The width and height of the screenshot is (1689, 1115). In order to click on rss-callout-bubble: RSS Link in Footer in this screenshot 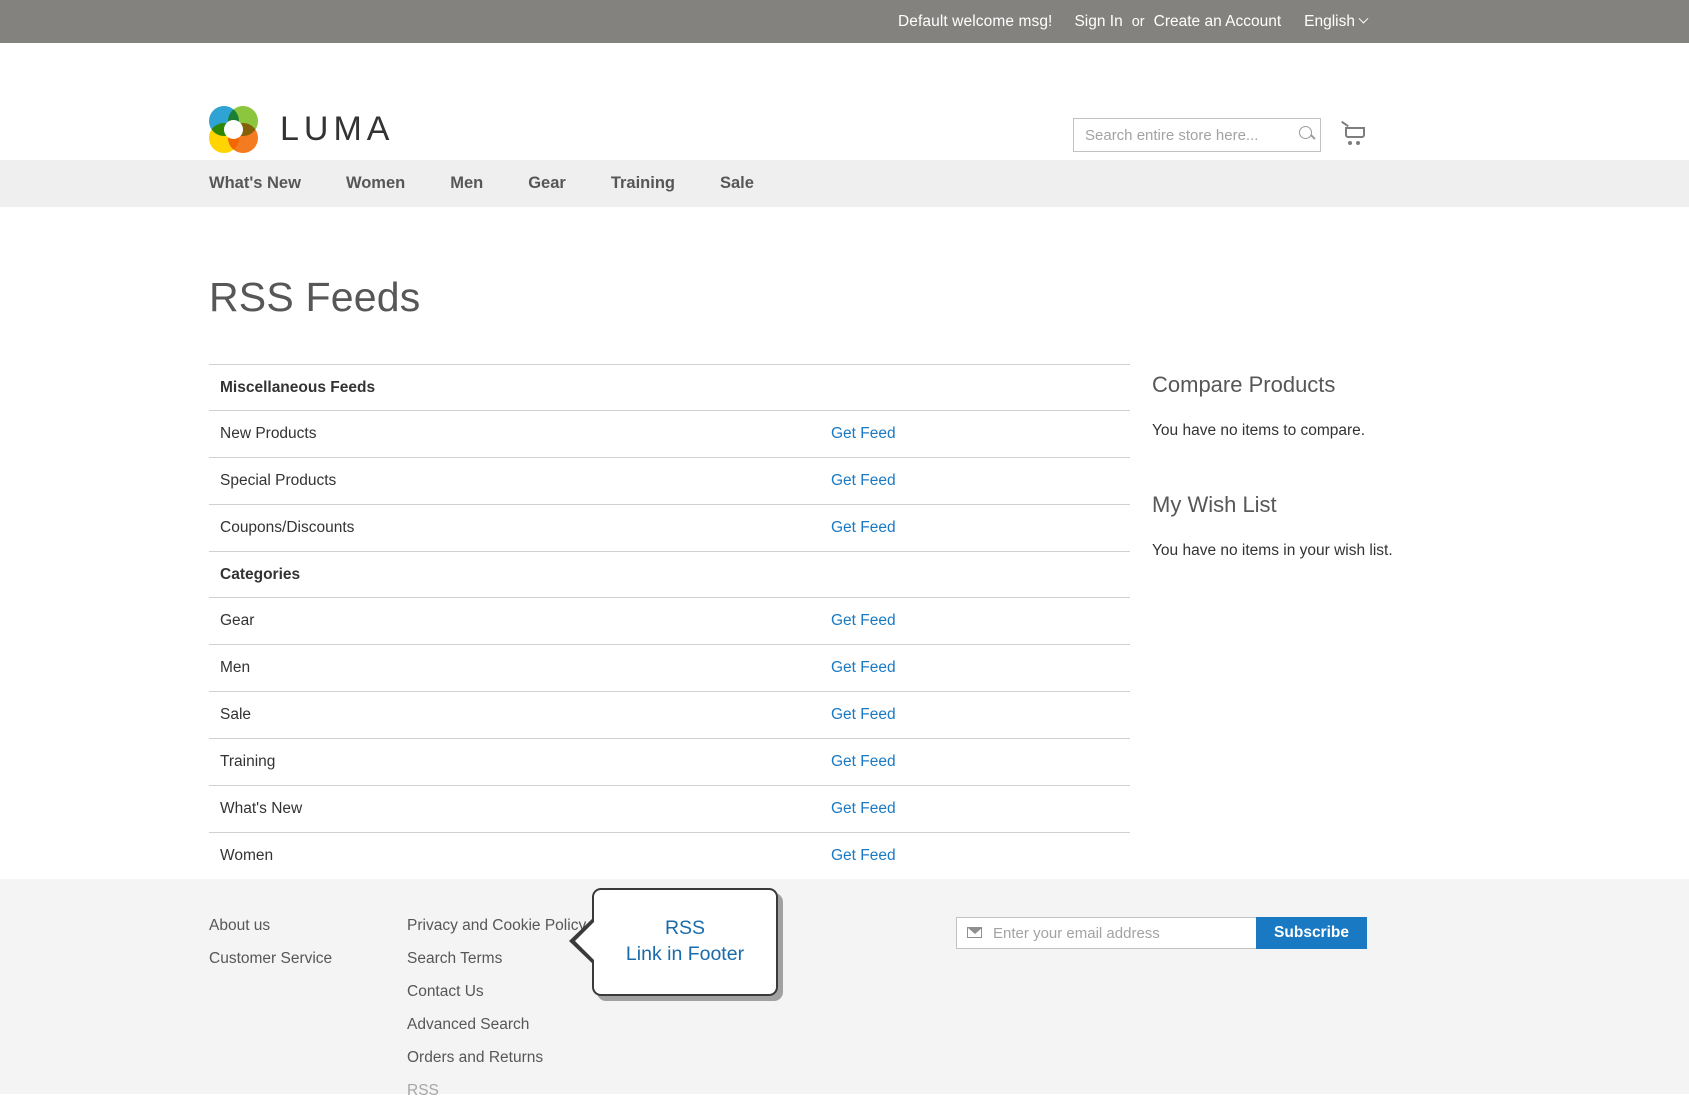, I will do `click(673, 942)`.